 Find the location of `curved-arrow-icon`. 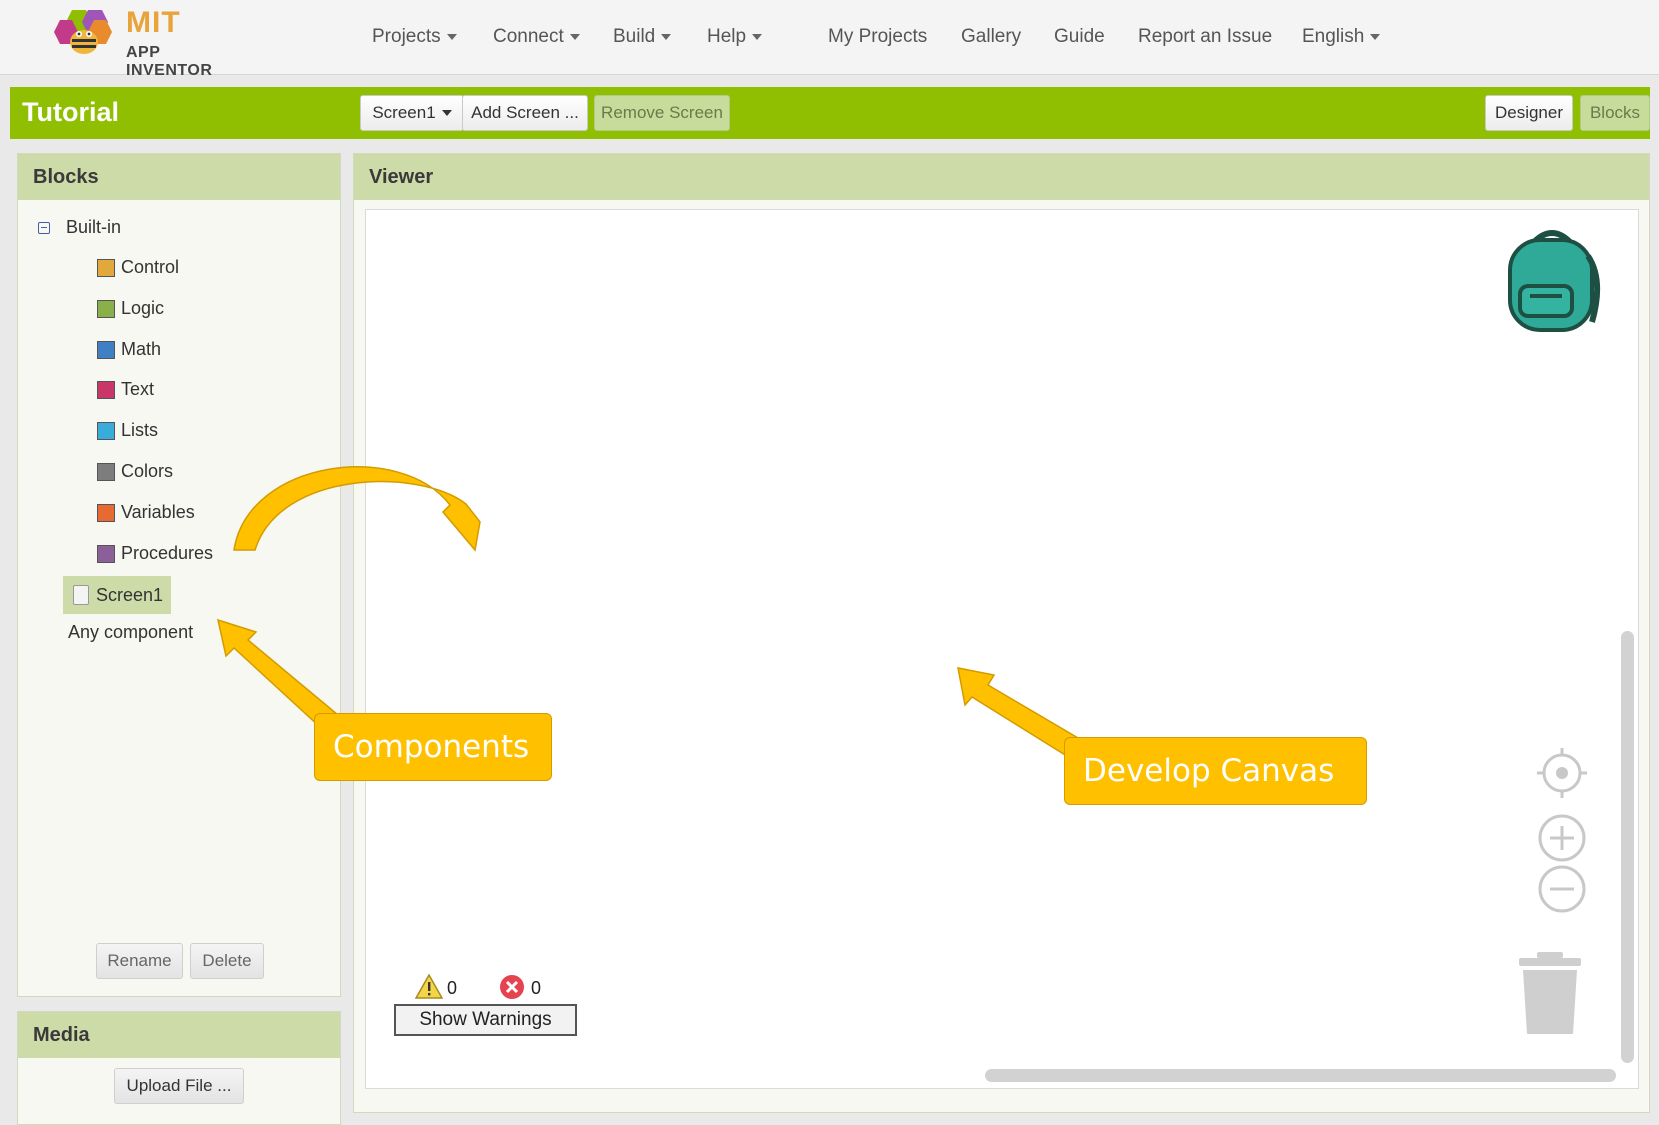

curved-arrow-icon is located at coordinates (357, 509).